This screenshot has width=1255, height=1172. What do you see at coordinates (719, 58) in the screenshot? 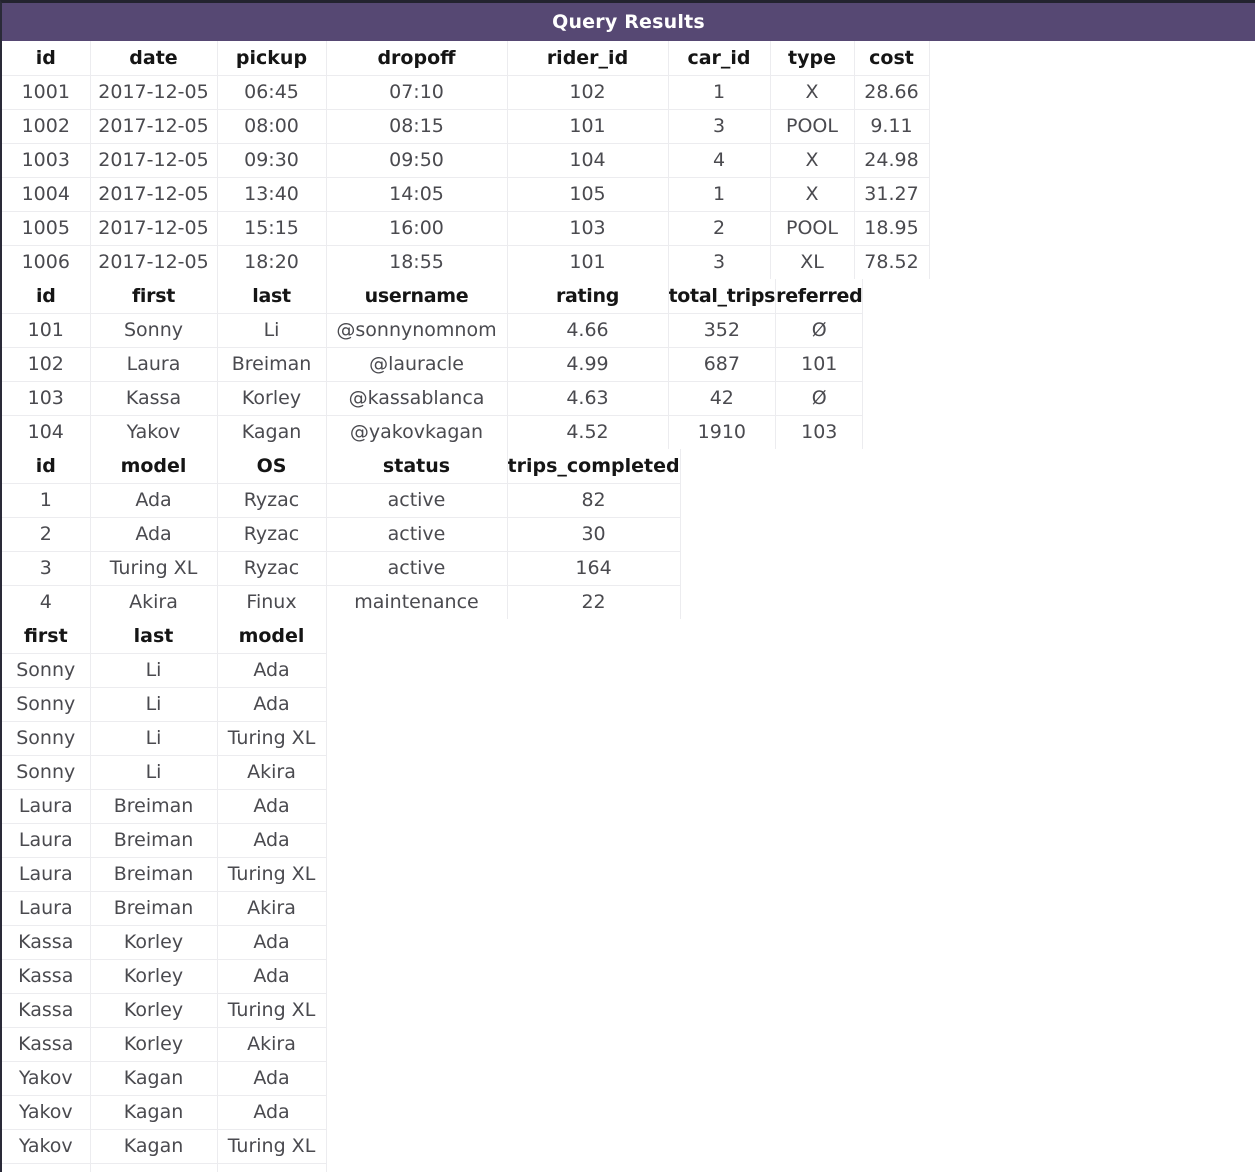
I see `column-header: car_id` at bounding box center [719, 58].